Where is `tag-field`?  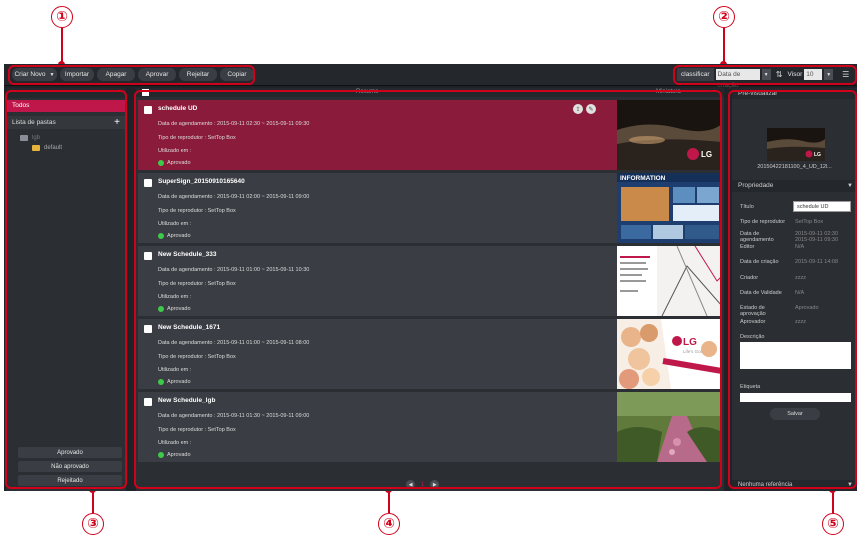 tag-field is located at coordinates (795, 397).